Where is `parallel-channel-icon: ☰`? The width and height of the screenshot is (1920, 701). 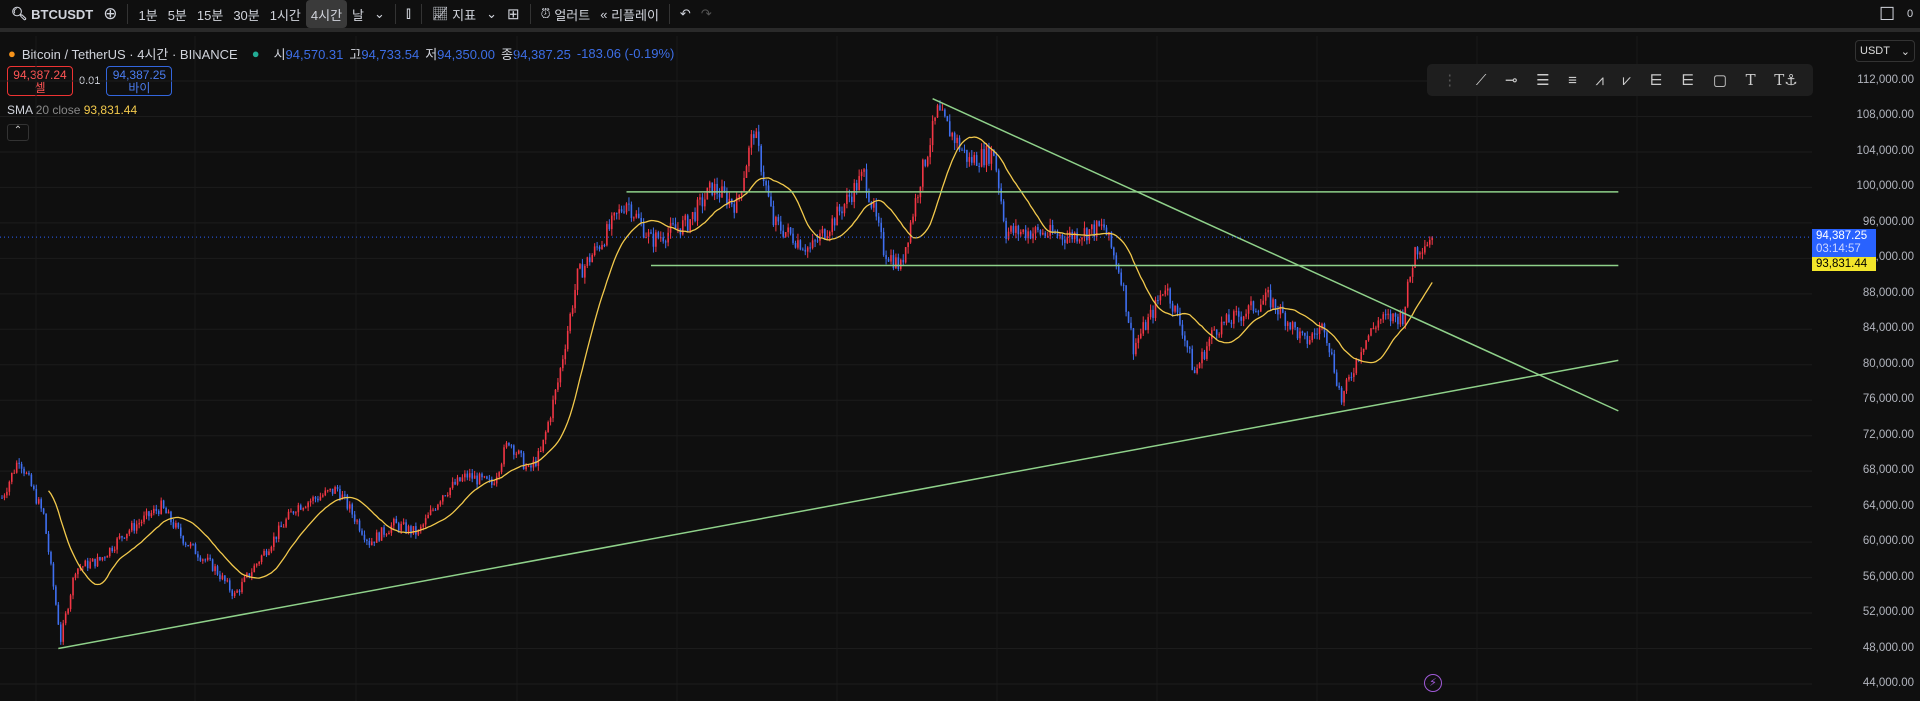 parallel-channel-icon: ☰ is located at coordinates (1542, 80).